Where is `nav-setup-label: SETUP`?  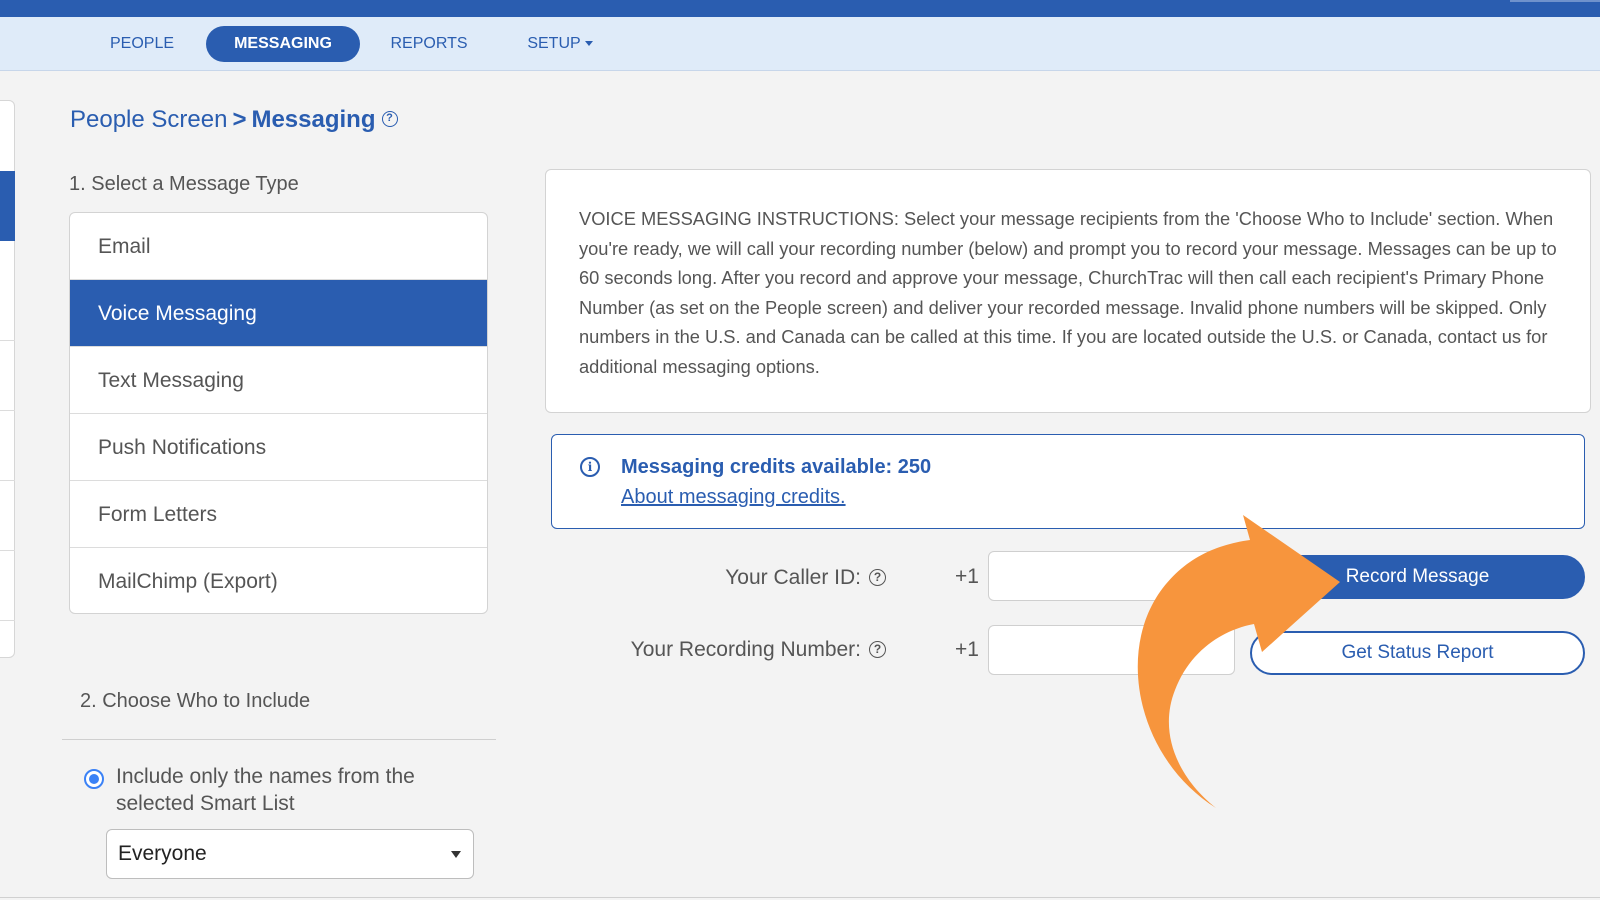 nav-setup-label: SETUP is located at coordinates (554, 43).